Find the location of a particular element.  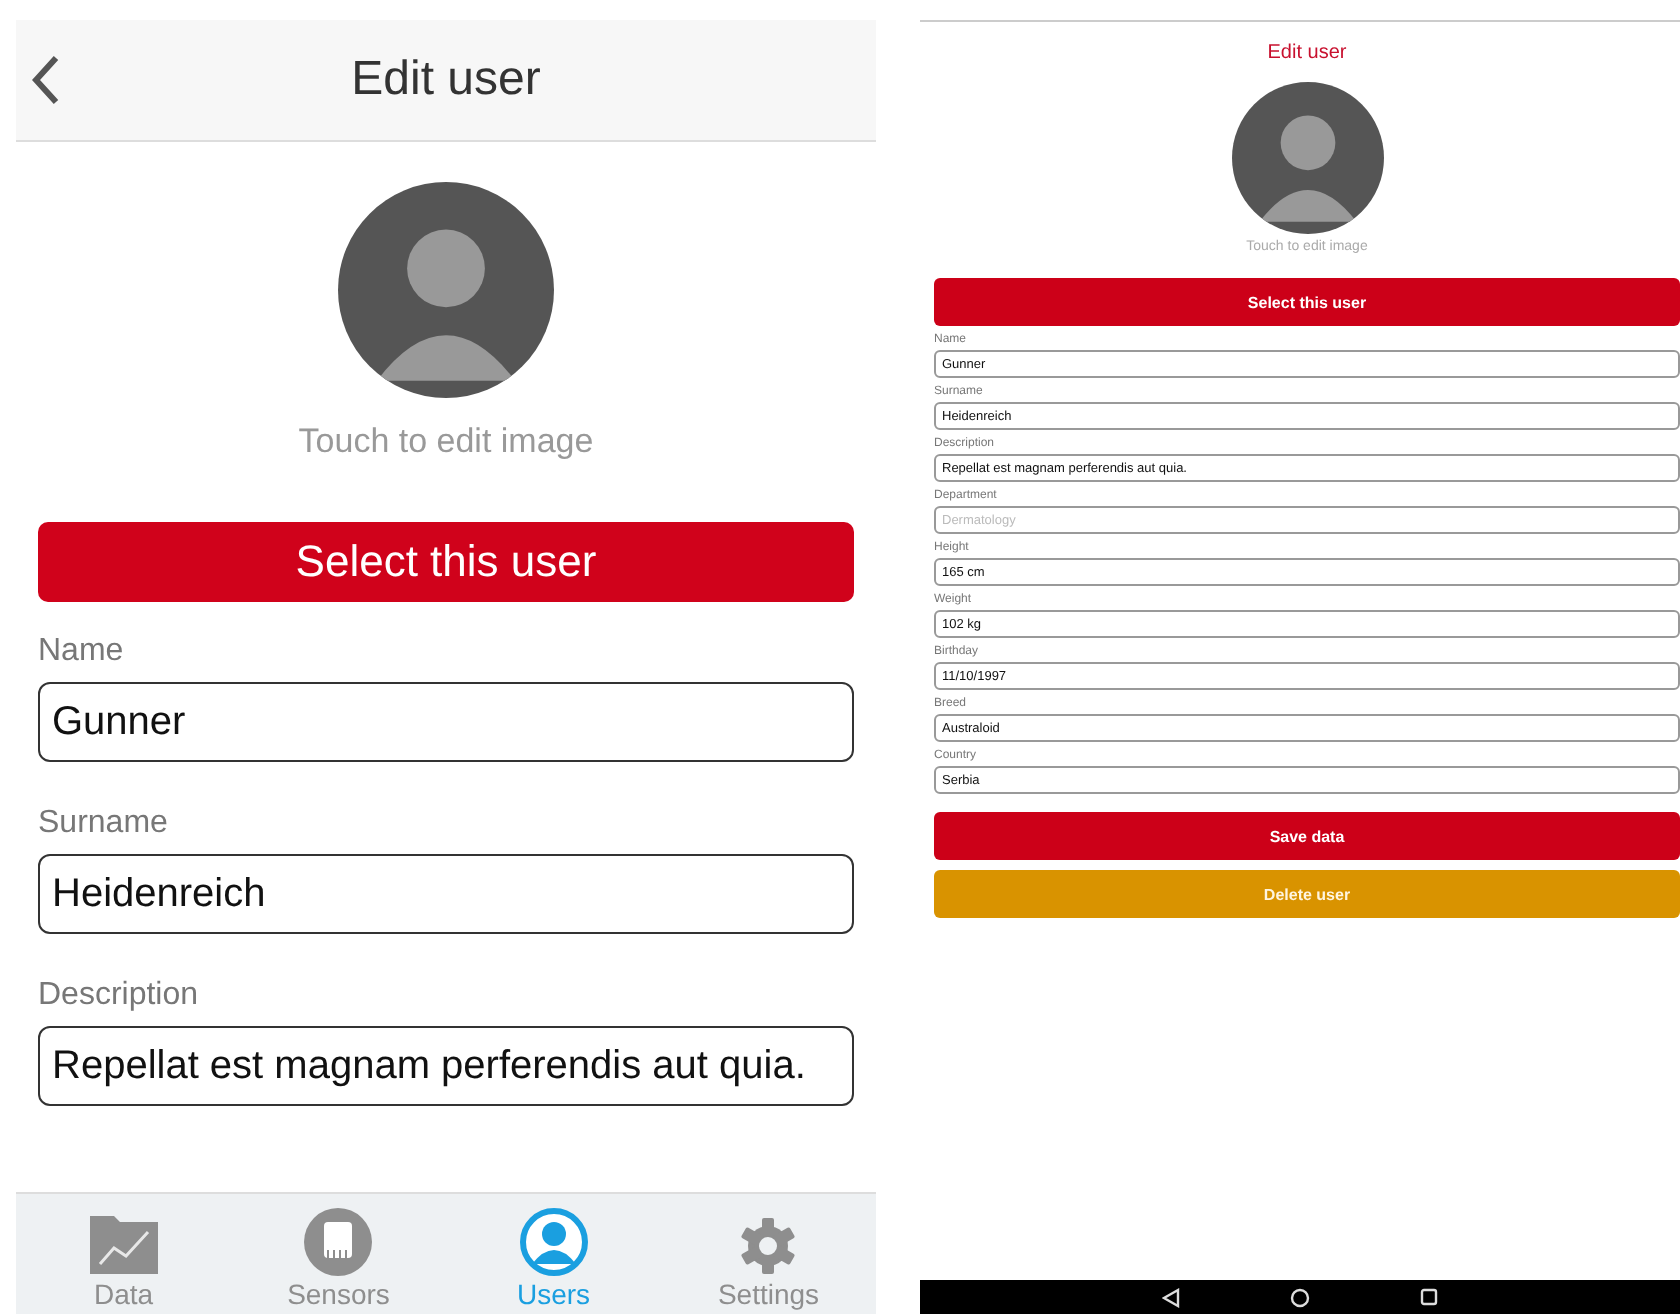

header-title: Edit user is located at coordinates (446, 80).